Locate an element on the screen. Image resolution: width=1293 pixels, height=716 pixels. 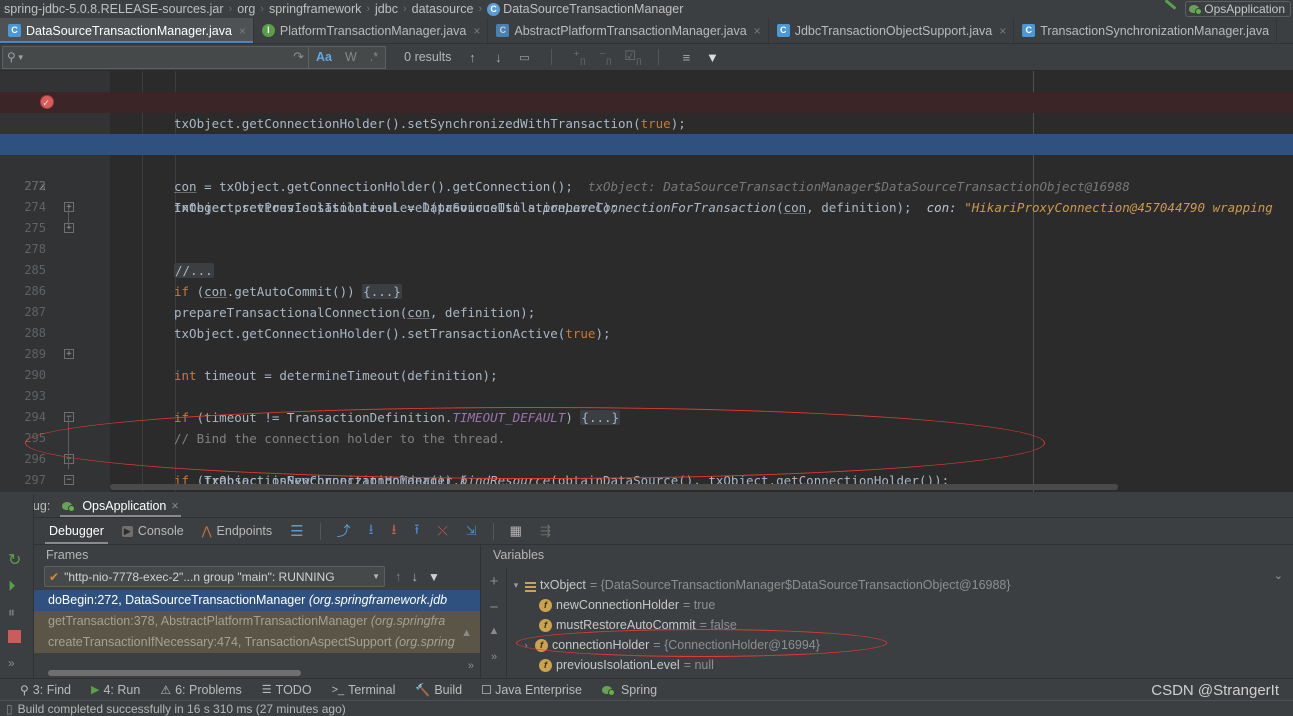
filter-icon: ▼ is located at coordinates (712, 57).